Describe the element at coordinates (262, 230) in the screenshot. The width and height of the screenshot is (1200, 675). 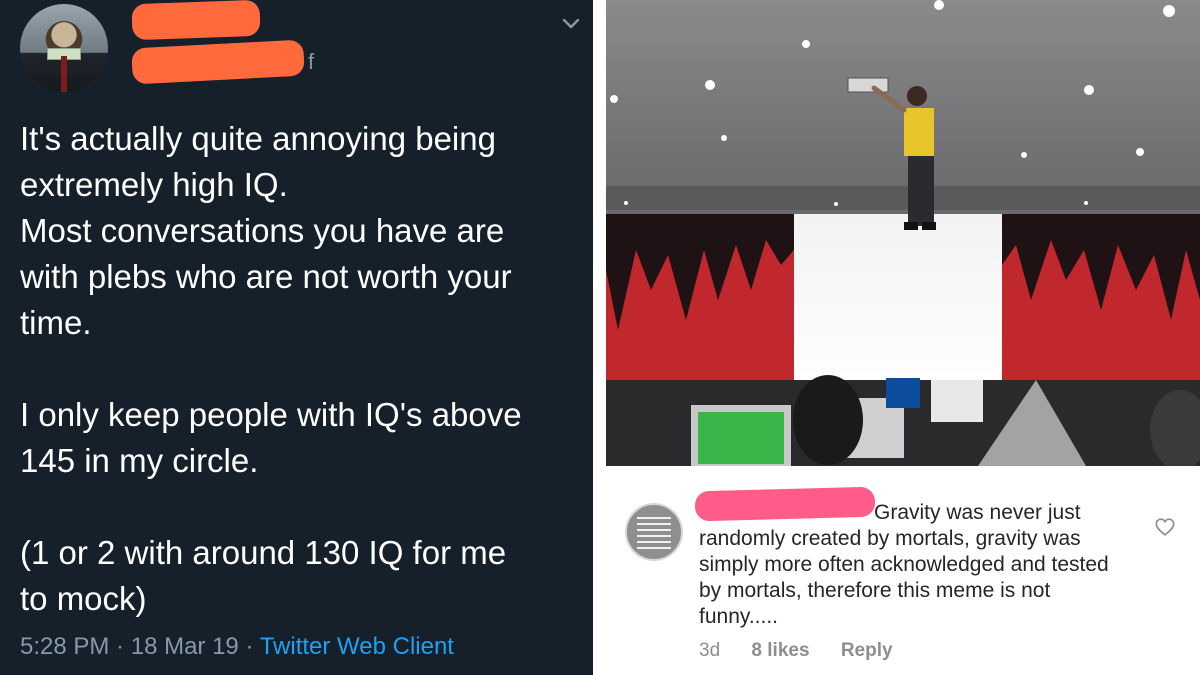
I see `tweet-line: Most conversations you have are` at that location.